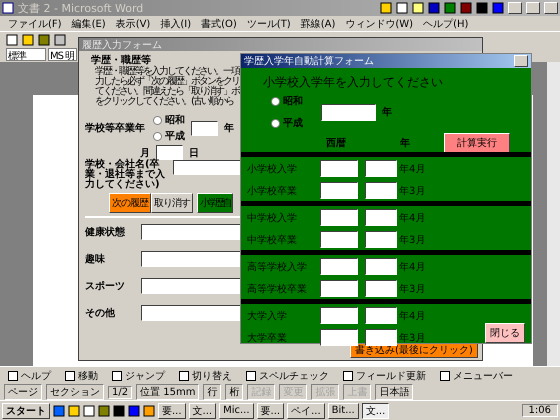  I want to click on calculate-button: 計算実行, so click(477, 143).